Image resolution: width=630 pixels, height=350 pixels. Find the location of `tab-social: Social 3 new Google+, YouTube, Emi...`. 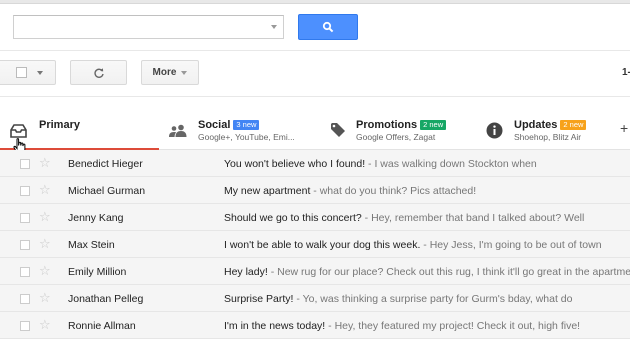

tab-social: Social 3 new Google+, YouTube, Emi... is located at coordinates (240, 131).